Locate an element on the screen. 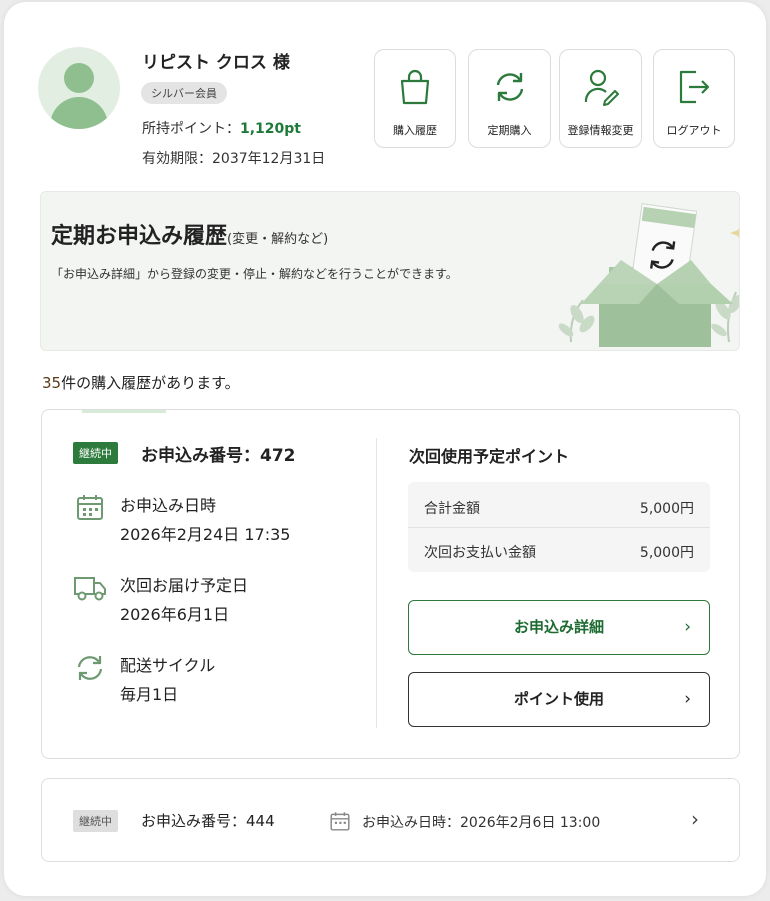 This screenshot has height=901, width=770. history-count-number: 35 is located at coordinates (52, 383).